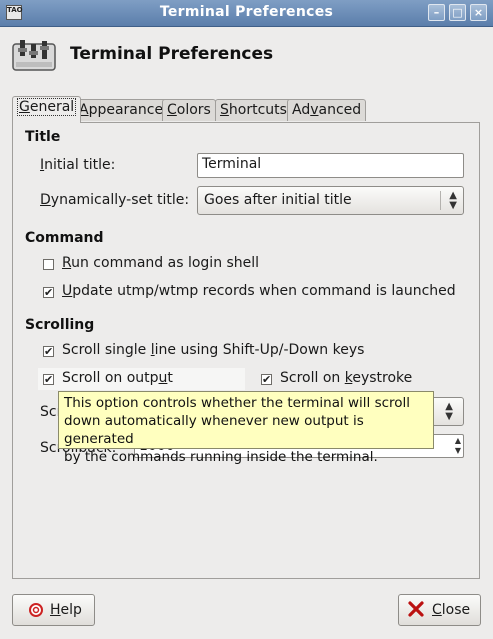 This screenshot has width=493, height=639. Describe the element at coordinates (126, 110) in the screenshot. I see `tab-label: ppearance` at that location.